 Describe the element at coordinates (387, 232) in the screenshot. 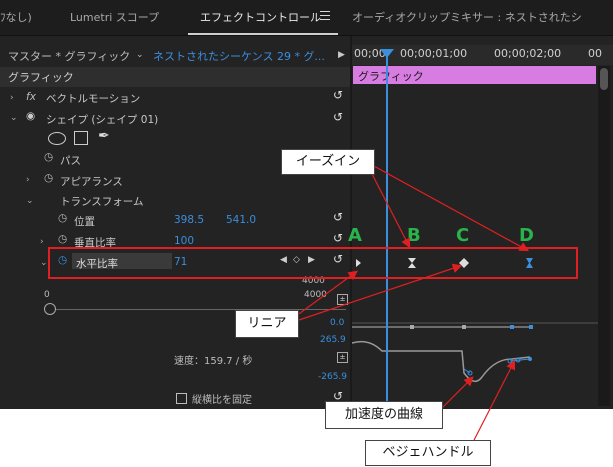

I see `playhead-line` at that location.